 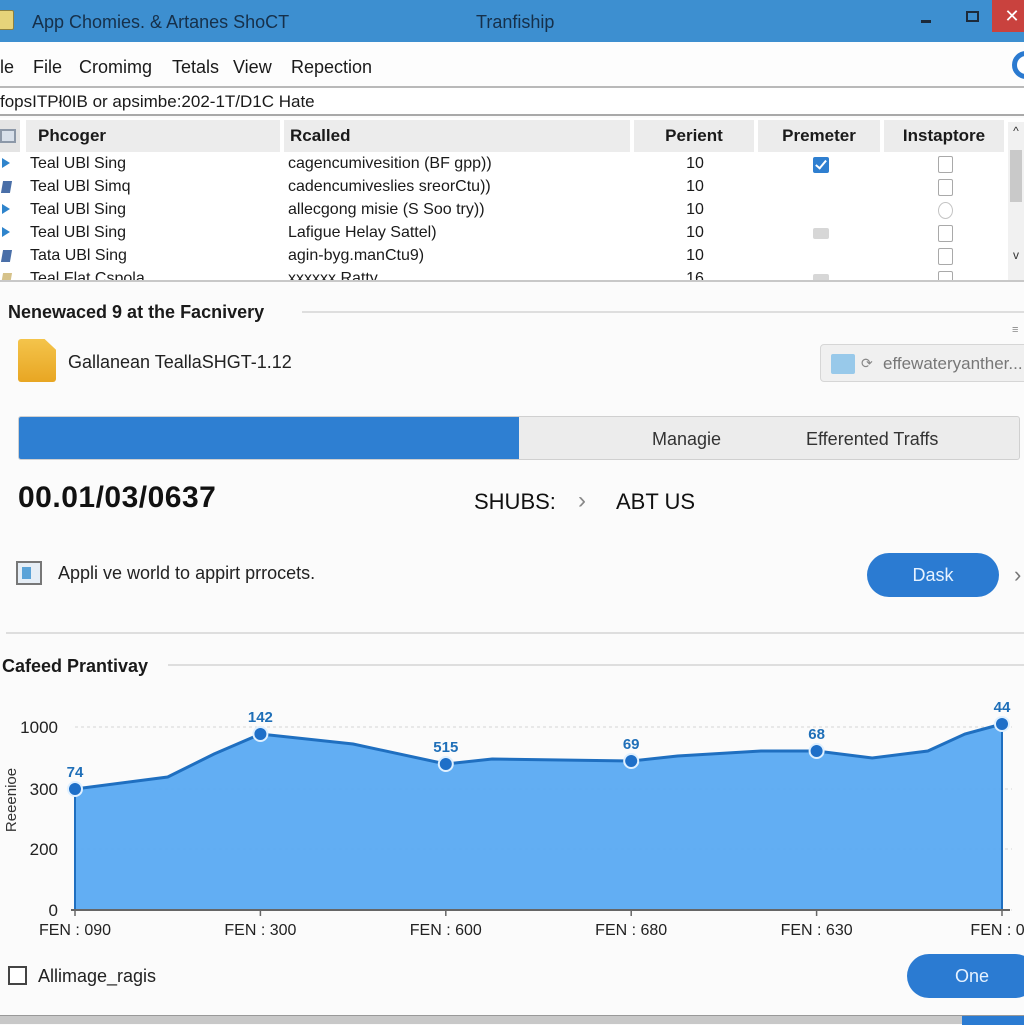 I want to click on data-label: 142, so click(x=260, y=717).